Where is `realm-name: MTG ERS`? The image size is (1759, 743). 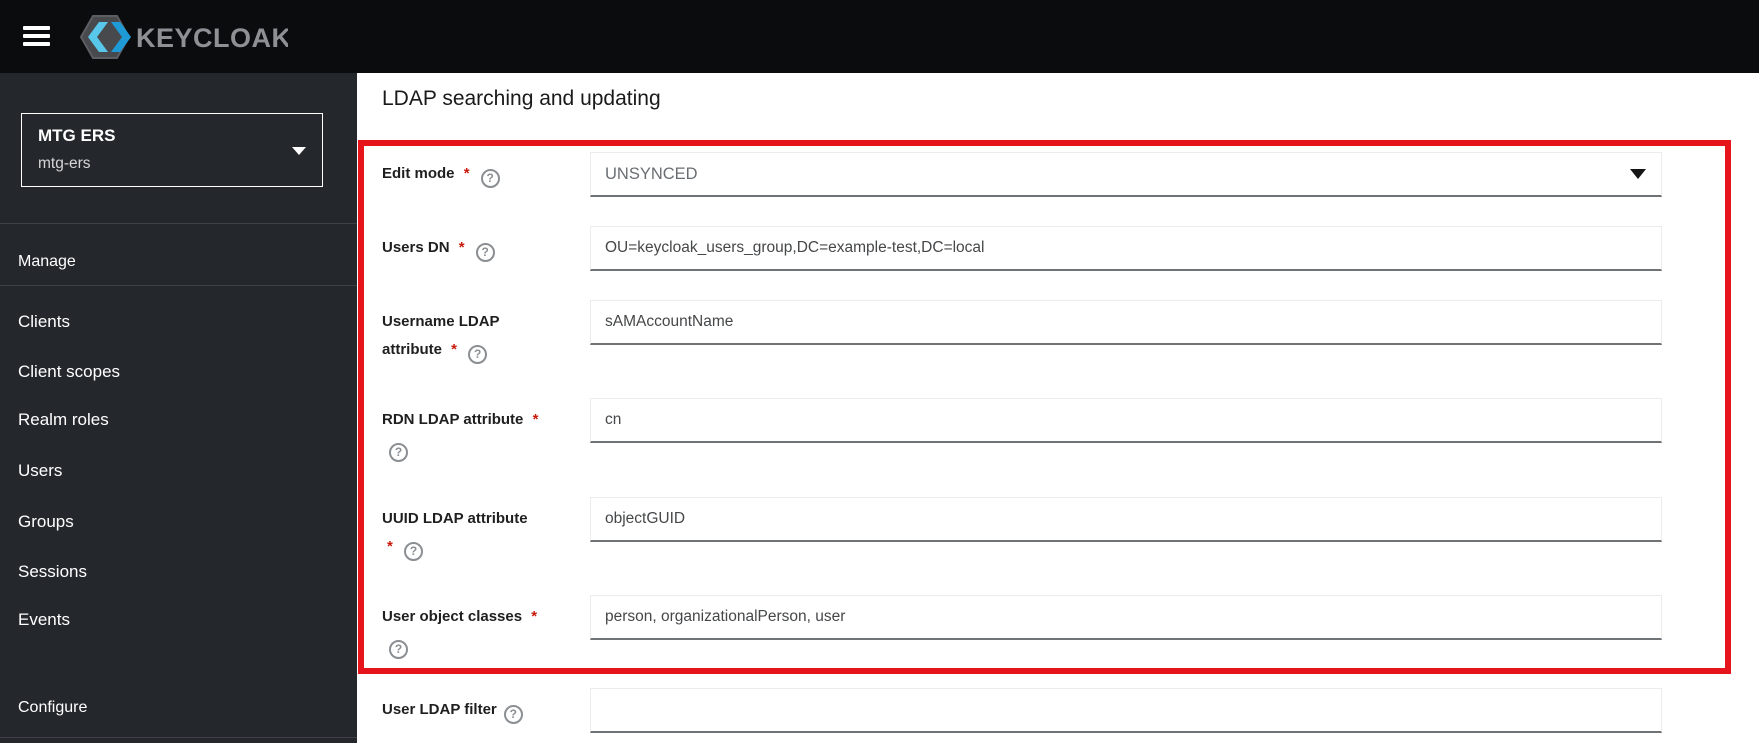
realm-name: MTG ERS is located at coordinates (77, 135).